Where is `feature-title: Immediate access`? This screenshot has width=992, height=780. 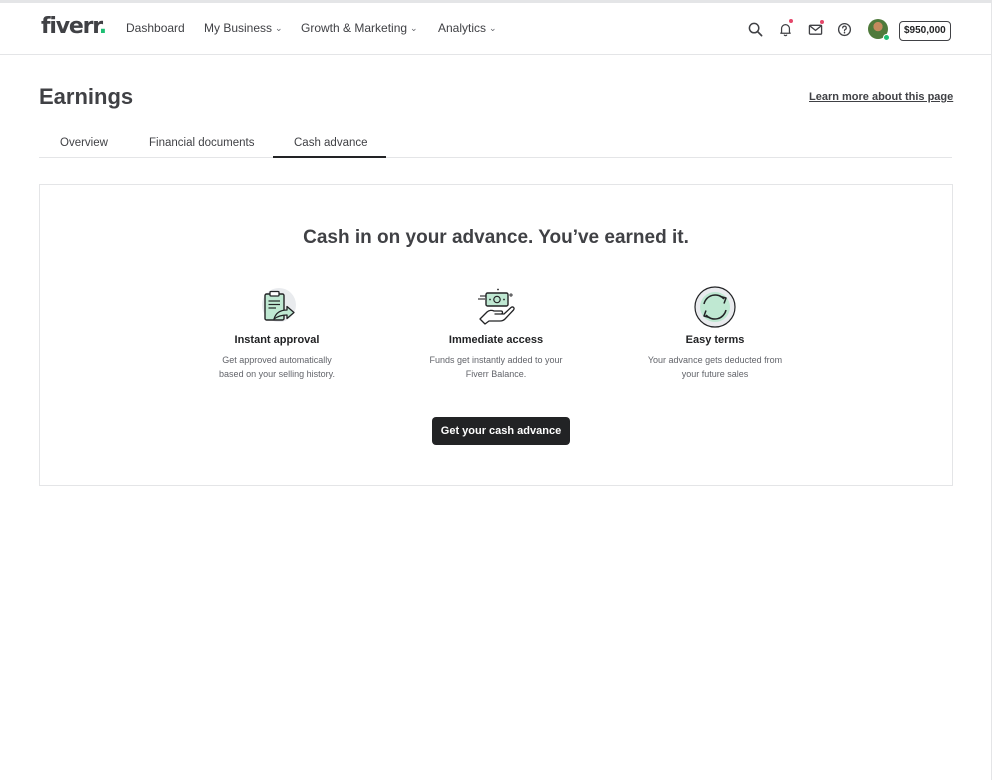
feature-title: Immediate access is located at coordinates (496, 340).